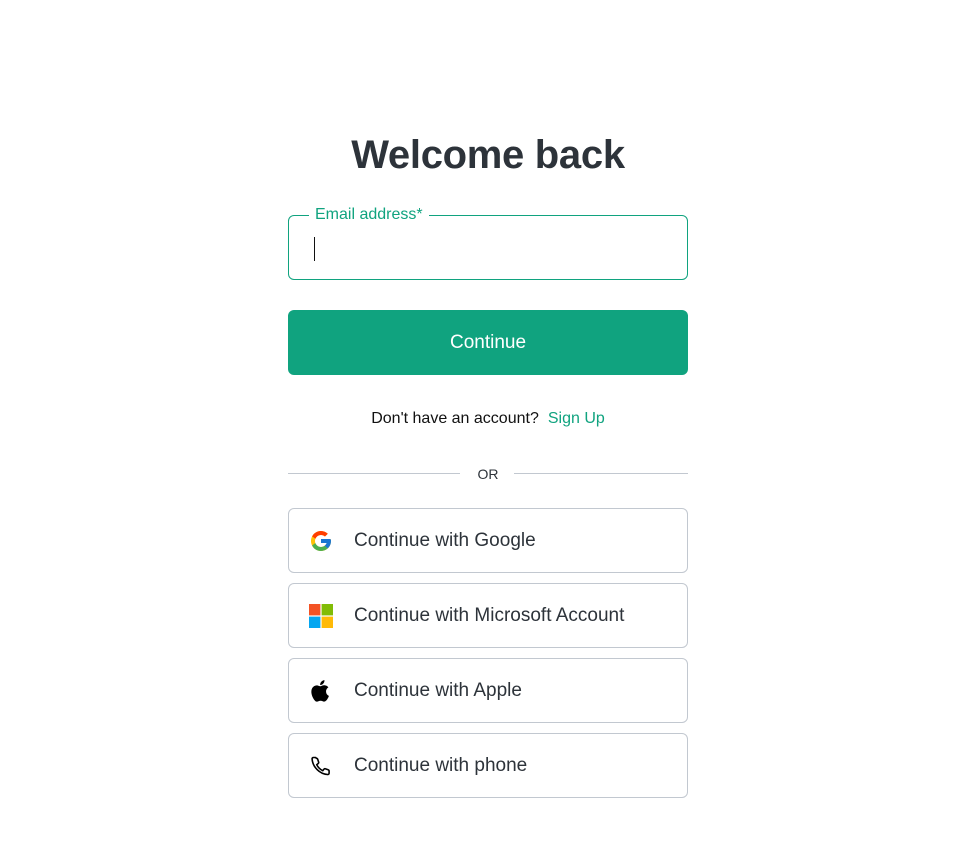 The image size is (968, 864). I want to click on continue-with-phone-button: Continue with phone, so click(488, 765).